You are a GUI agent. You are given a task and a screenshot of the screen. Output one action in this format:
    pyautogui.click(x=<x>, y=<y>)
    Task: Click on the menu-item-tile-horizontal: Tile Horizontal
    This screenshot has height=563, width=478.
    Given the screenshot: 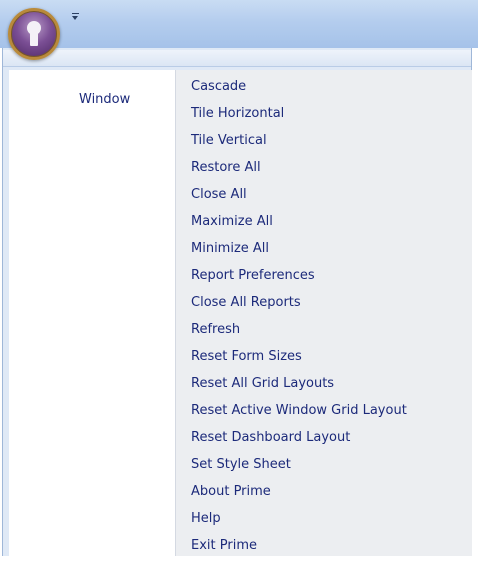 What is the action you would take?
    pyautogui.click(x=324, y=117)
    